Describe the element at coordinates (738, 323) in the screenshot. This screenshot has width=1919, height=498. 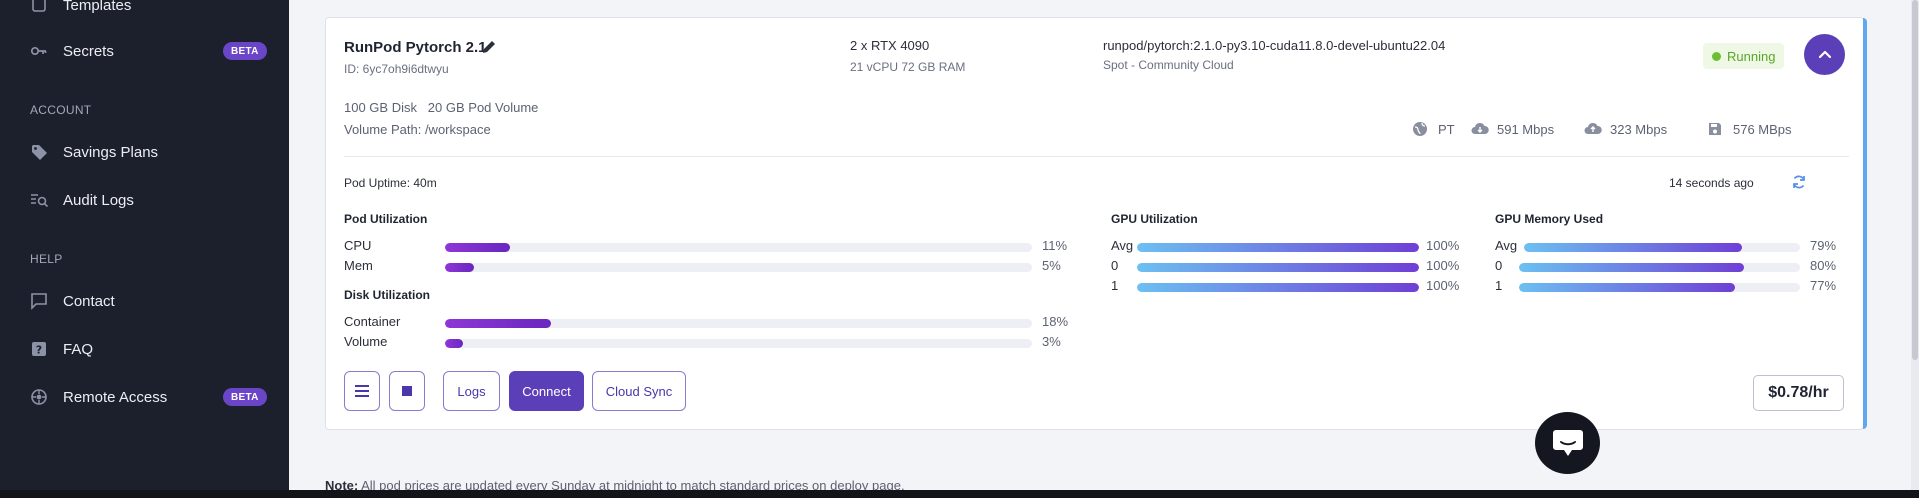
I see `container-bar` at that location.